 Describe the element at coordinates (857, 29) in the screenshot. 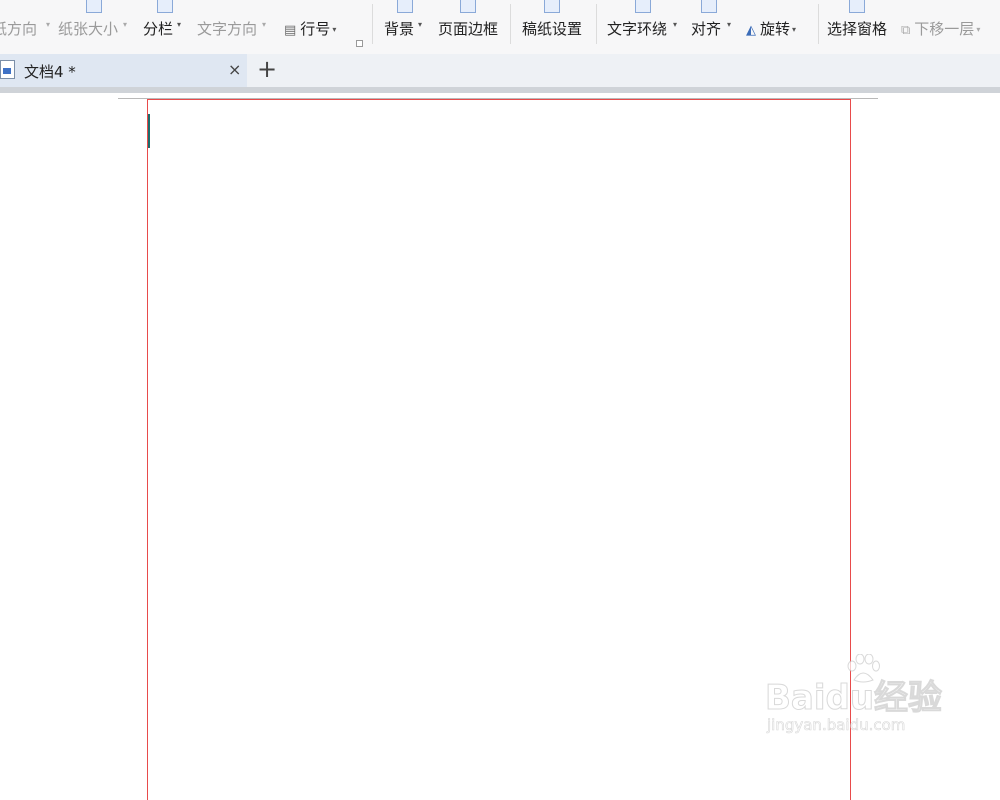

I see `selection-pane-label: 选择窗格` at that location.